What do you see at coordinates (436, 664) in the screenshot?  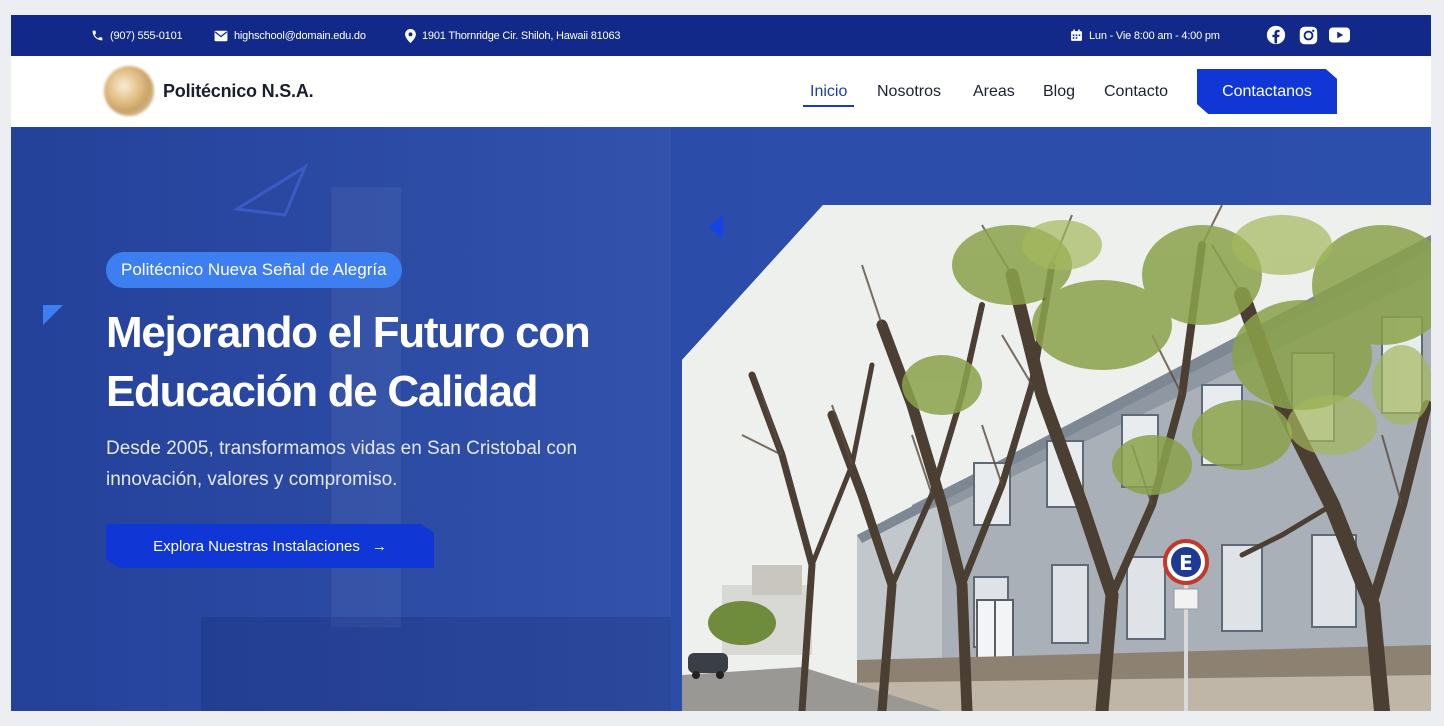 I see `hero-bg-floor` at bounding box center [436, 664].